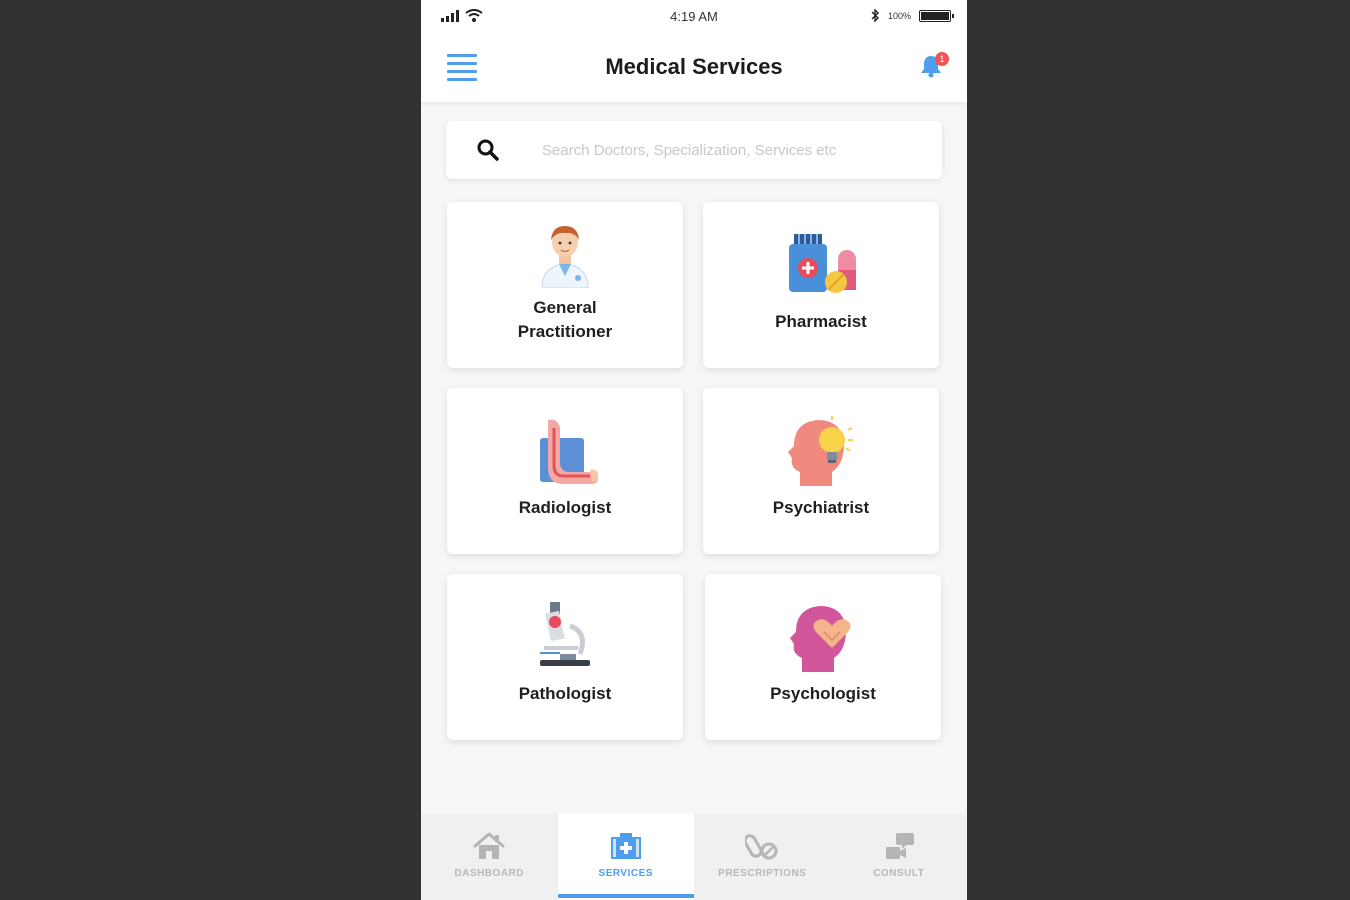  I want to click on battery-percent: 100%, so click(899, 15).